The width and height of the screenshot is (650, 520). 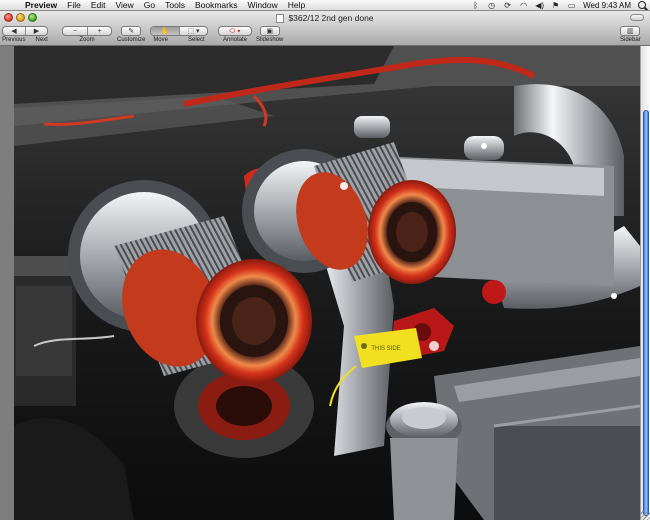 I want to click on document-icon, so click(x=280, y=18).